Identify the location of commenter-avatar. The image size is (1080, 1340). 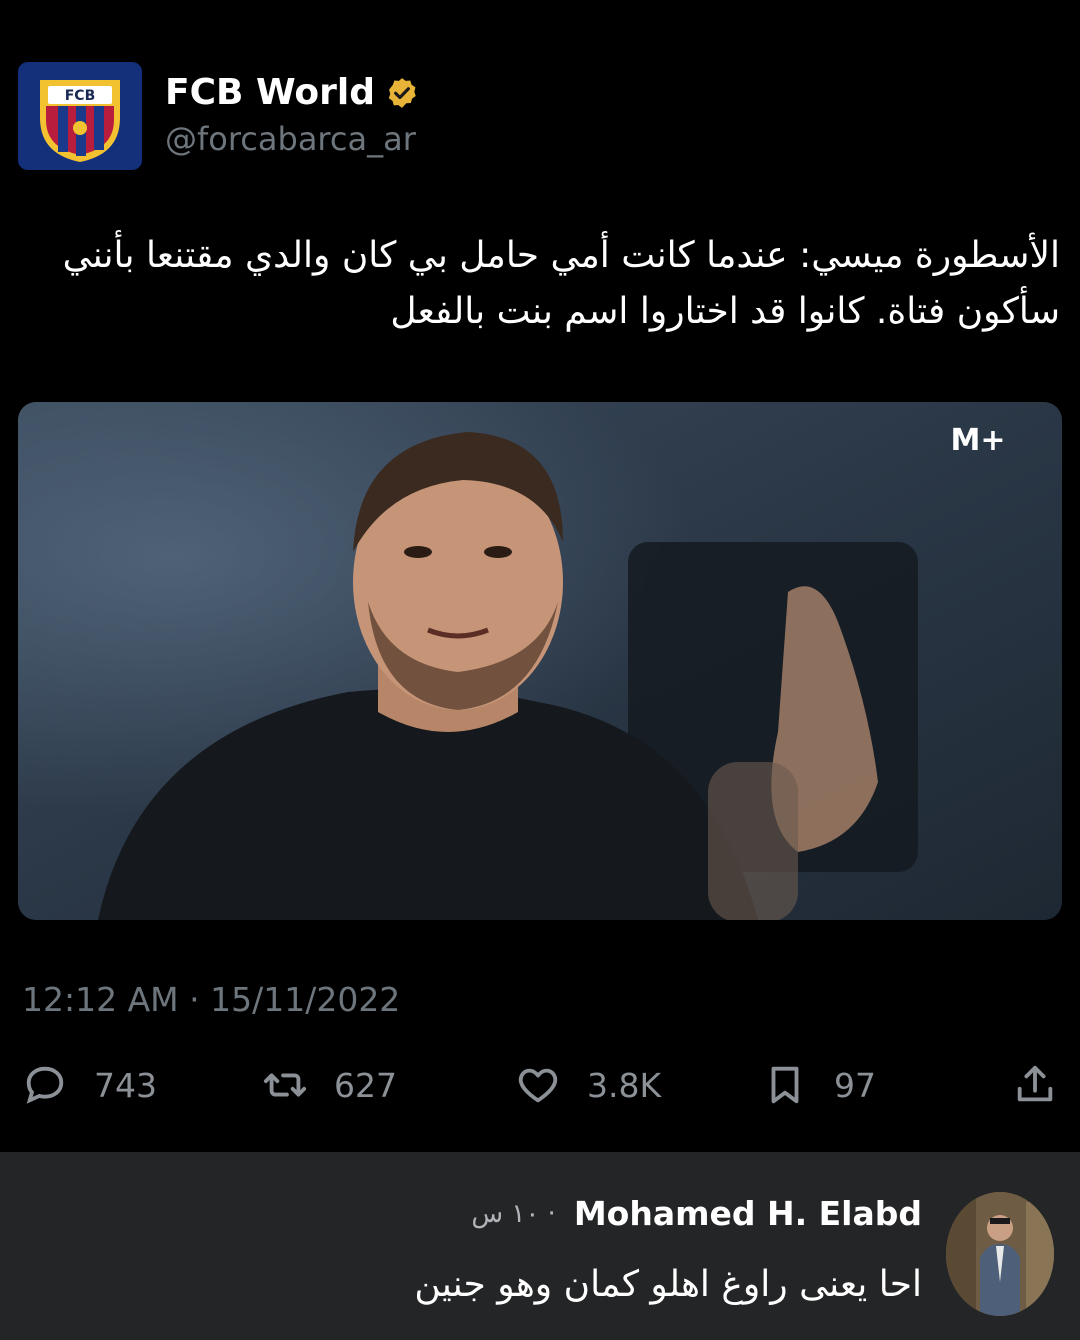
(1000, 1254).